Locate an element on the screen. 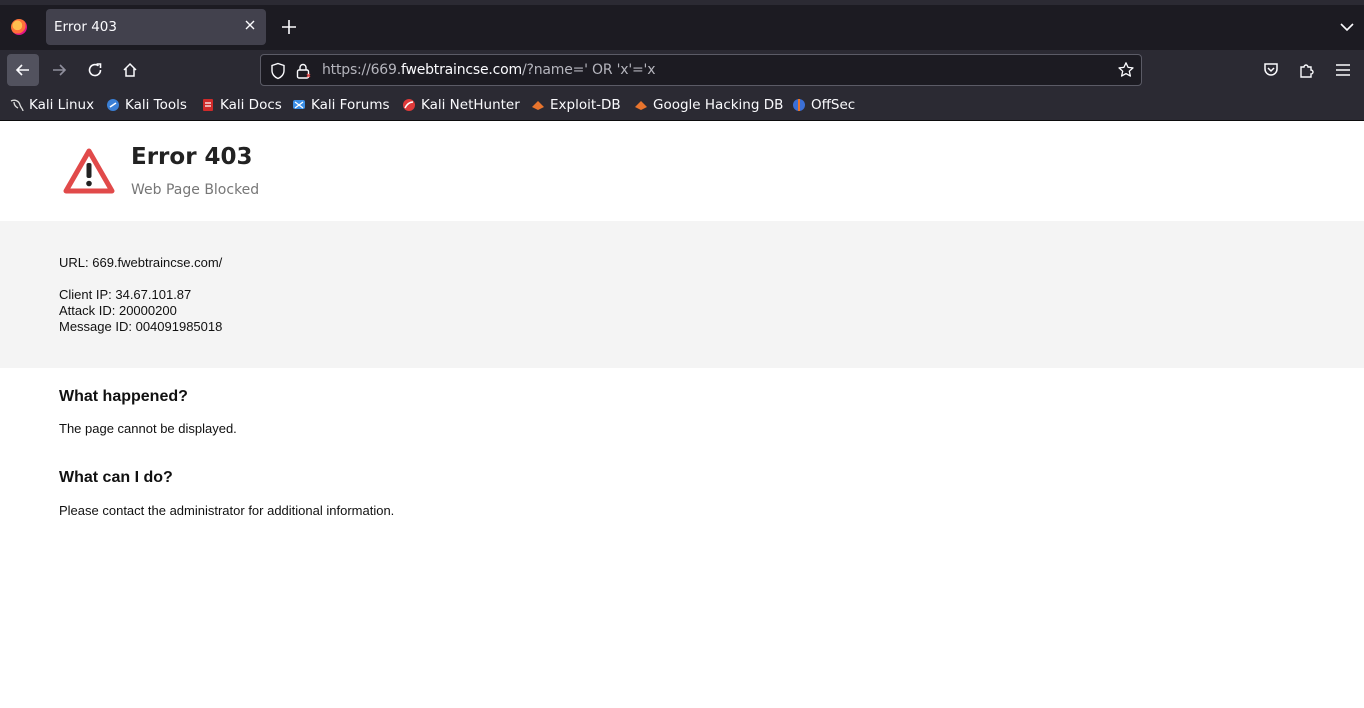 Image resolution: width=1364 pixels, height=708 pixels. home-button is located at coordinates (130, 70).